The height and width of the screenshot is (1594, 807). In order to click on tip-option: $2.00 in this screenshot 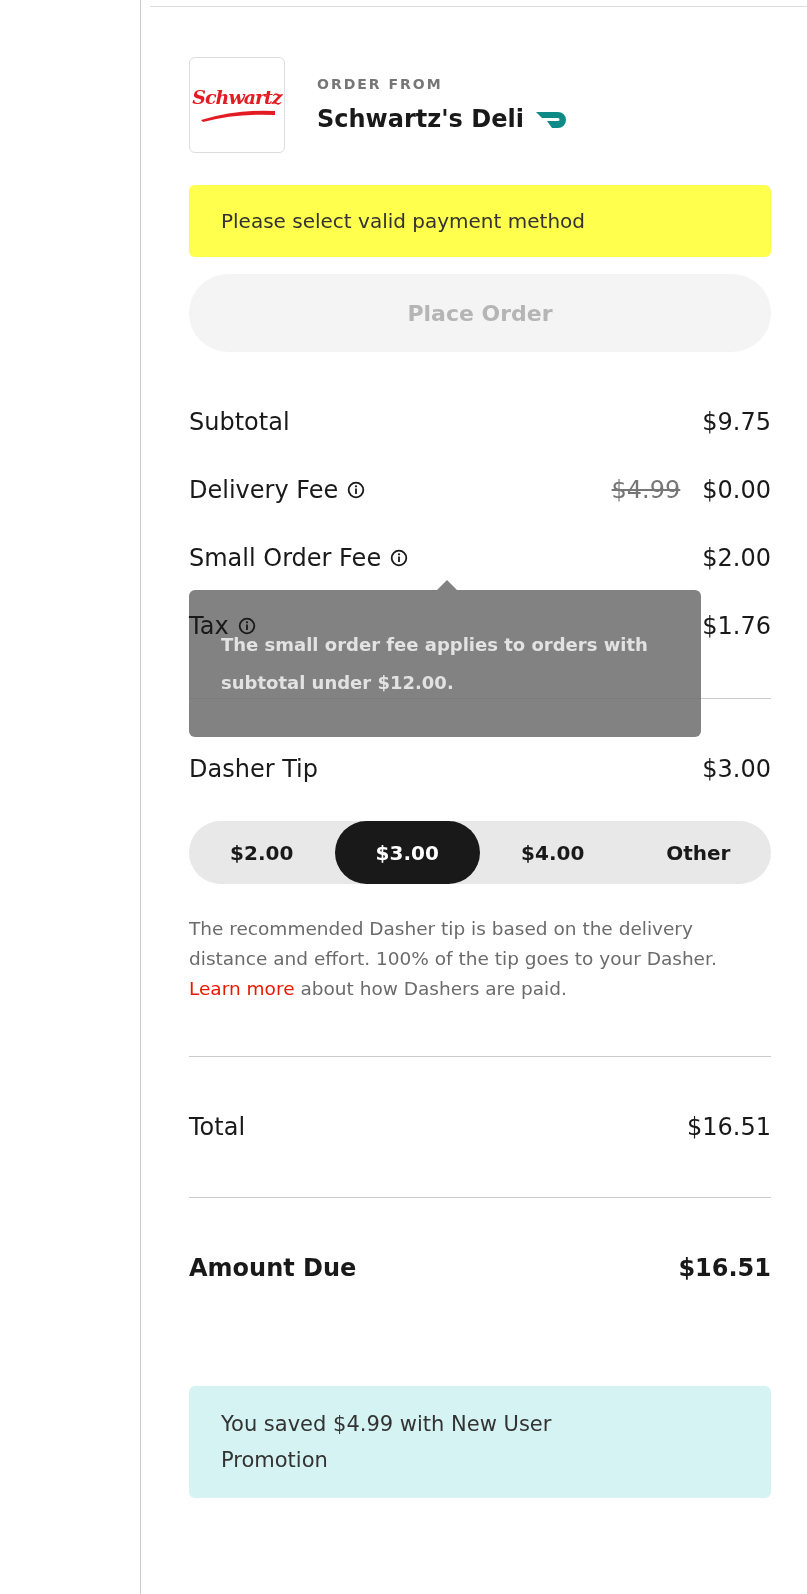, I will do `click(262, 852)`.